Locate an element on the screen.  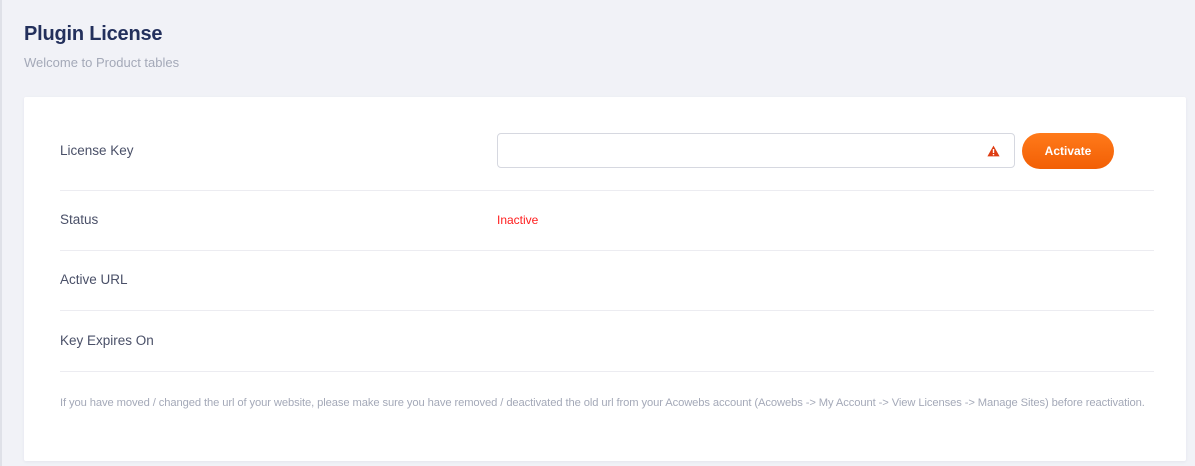
status-label: Status is located at coordinates (79, 219).